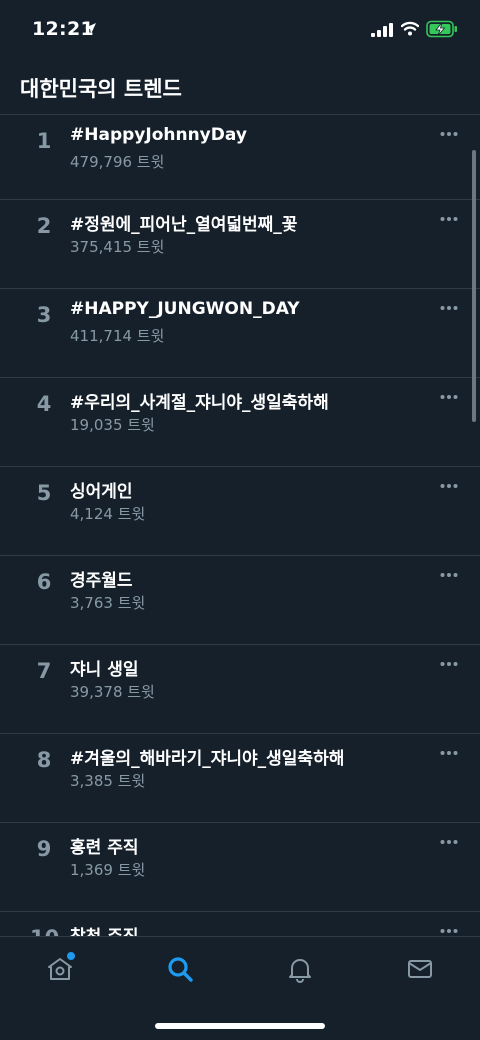 Image resolution: width=480 pixels, height=1040 pixels. Describe the element at coordinates (185, 309) in the screenshot. I see `trend-name: #HAPPY_JUNGWON_DAY` at that location.